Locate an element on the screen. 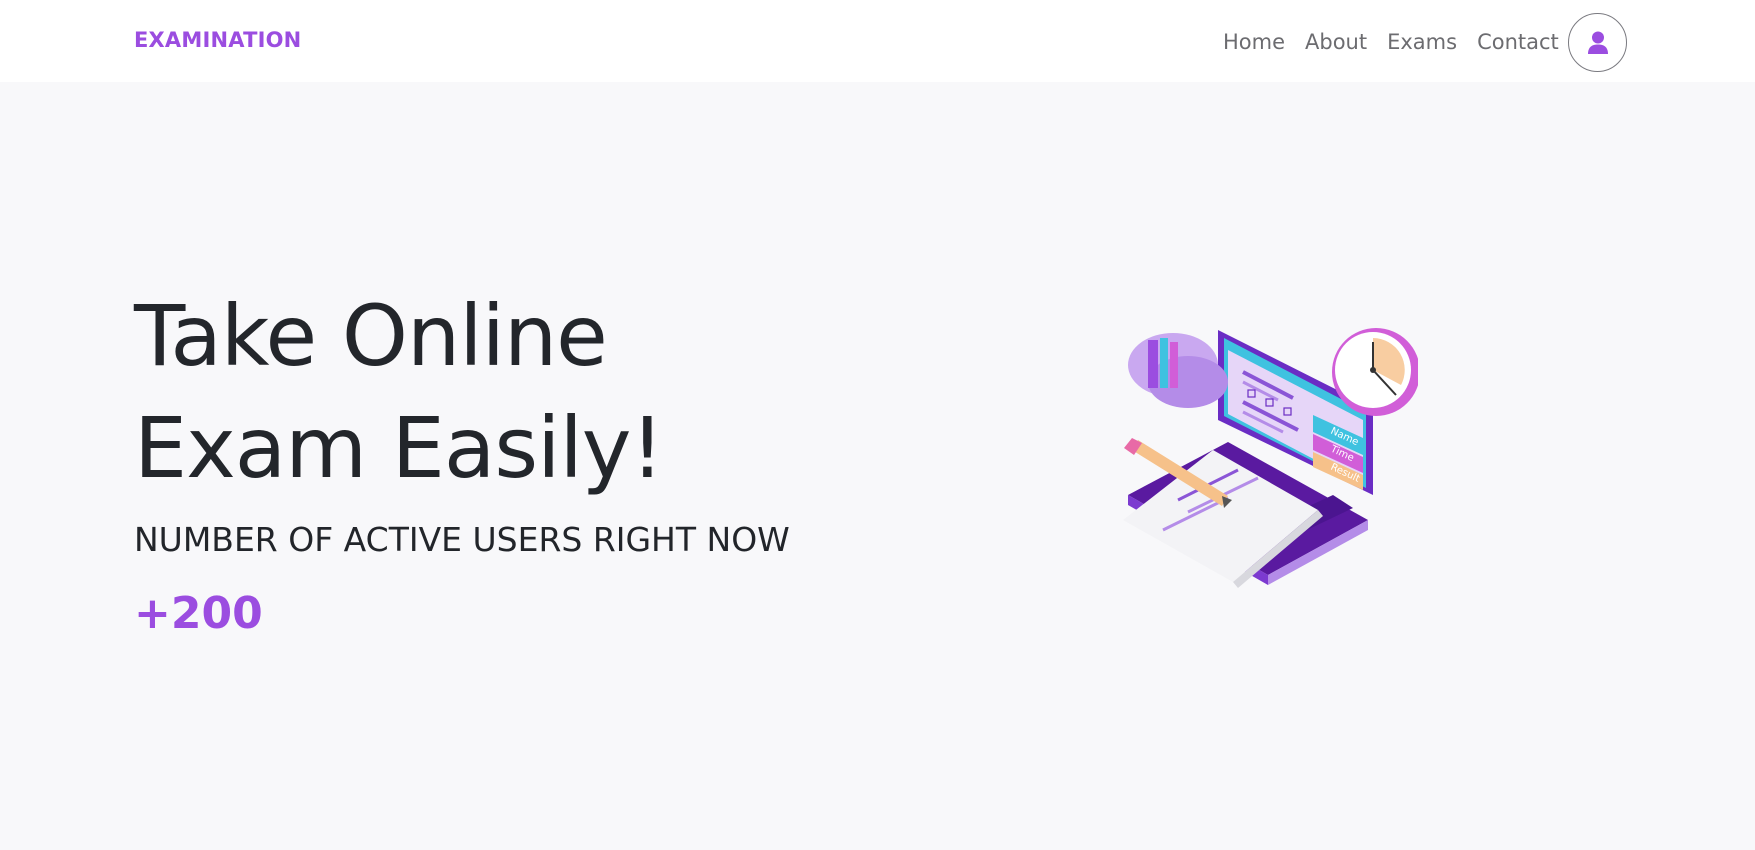 The image size is (1755, 850). hero-title: Take Online Exam Easily! is located at coordinates (399, 392).